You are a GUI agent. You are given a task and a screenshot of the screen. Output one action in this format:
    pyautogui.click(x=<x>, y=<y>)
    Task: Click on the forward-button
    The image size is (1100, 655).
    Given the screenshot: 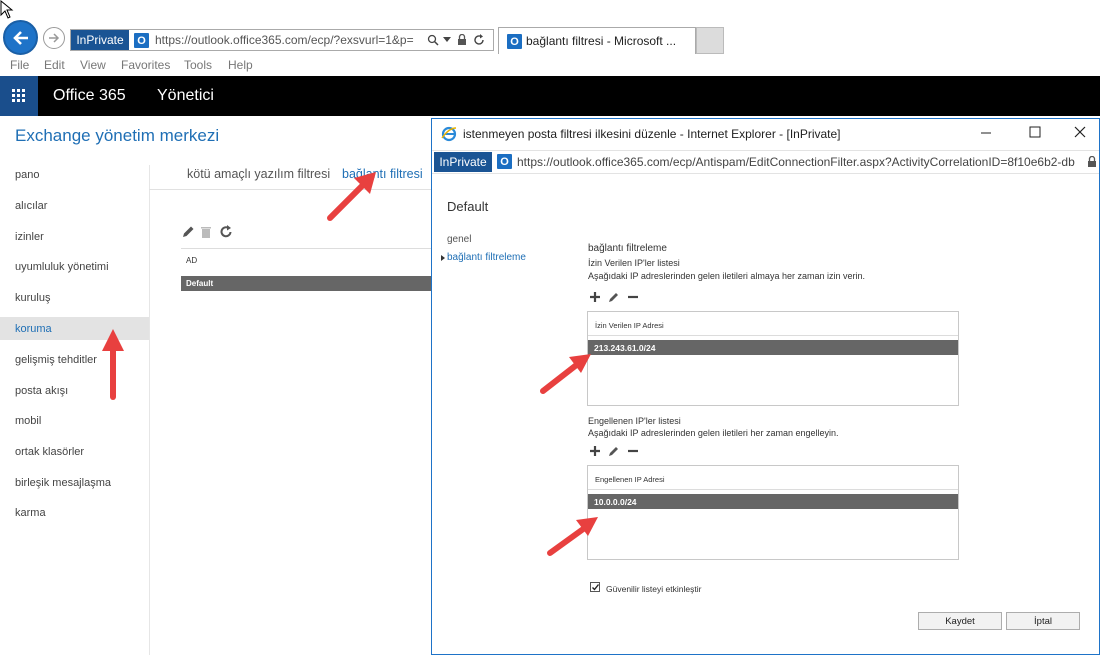 What is the action you would take?
    pyautogui.click(x=54, y=38)
    